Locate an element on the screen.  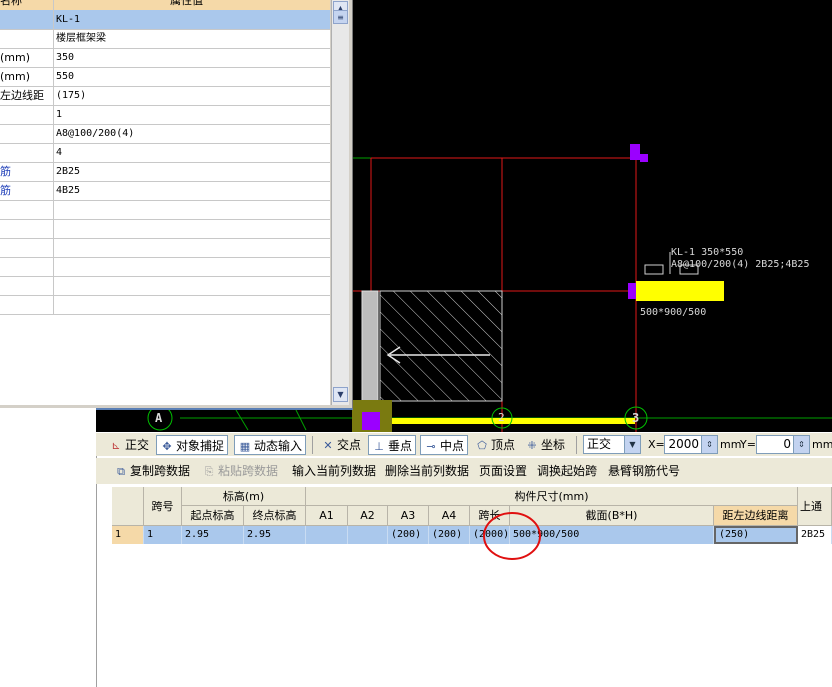
property-name: 左边线距 is located at coordinates (27, 95).